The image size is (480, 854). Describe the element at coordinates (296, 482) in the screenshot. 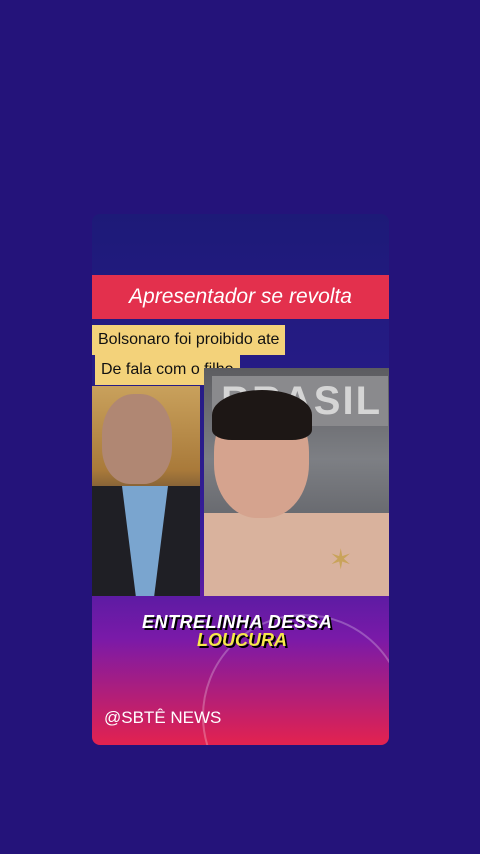

I see `right-person-photo: BRASIL ✶` at that location.